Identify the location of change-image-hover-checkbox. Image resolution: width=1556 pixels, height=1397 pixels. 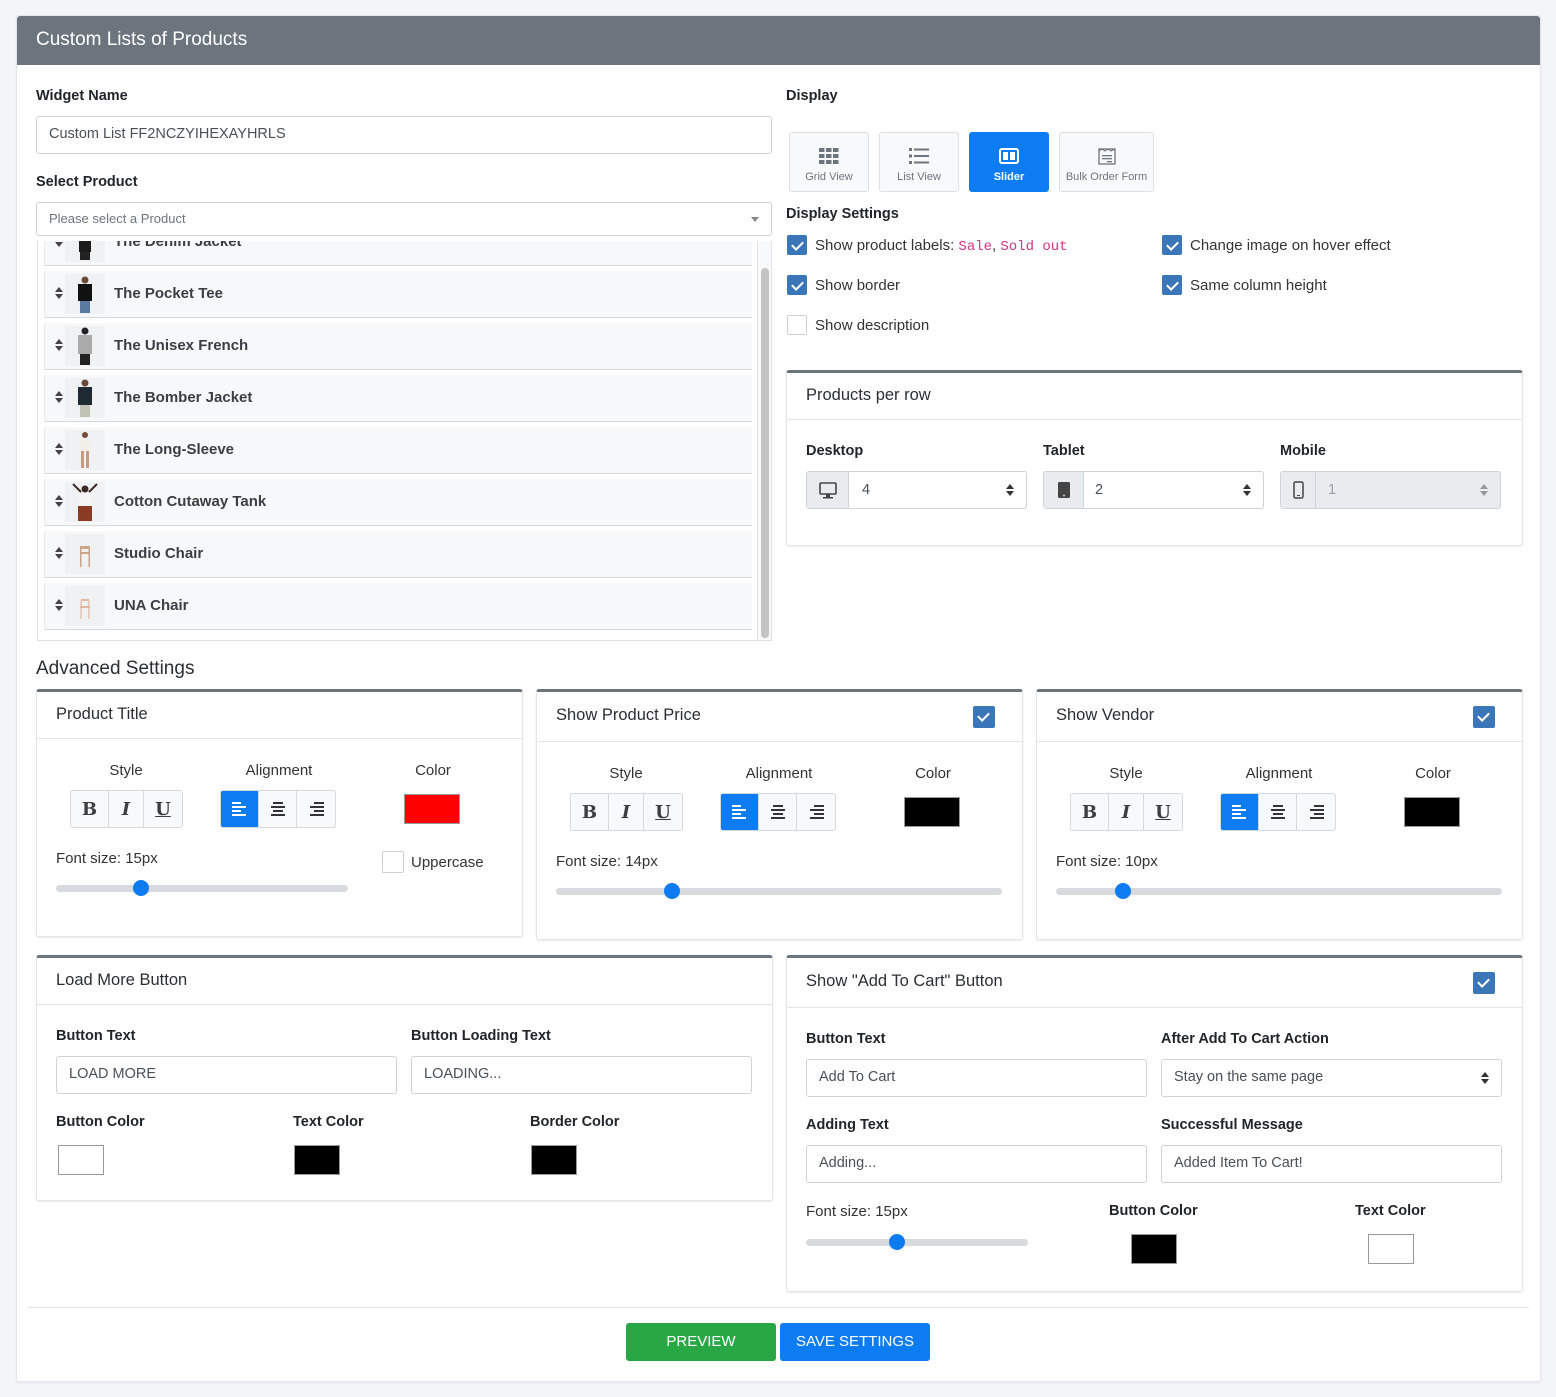
(1172, 245).